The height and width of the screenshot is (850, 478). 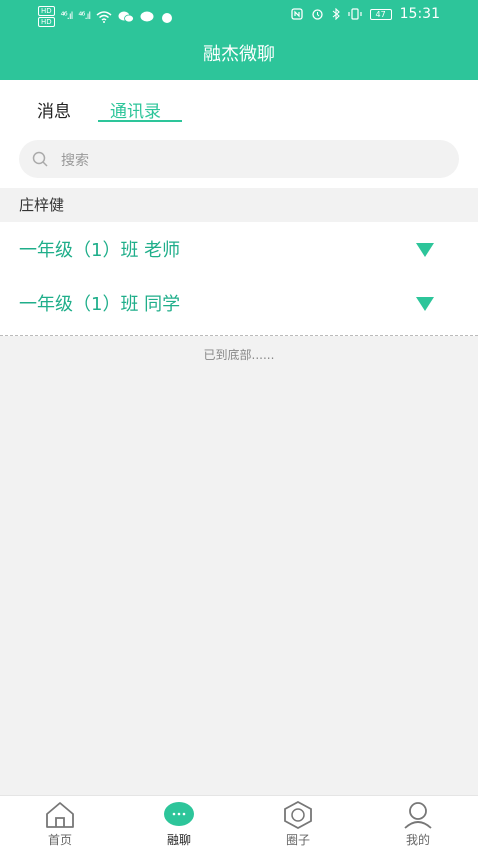 I want to click on list-end-divider, so click(x=239, y=335).